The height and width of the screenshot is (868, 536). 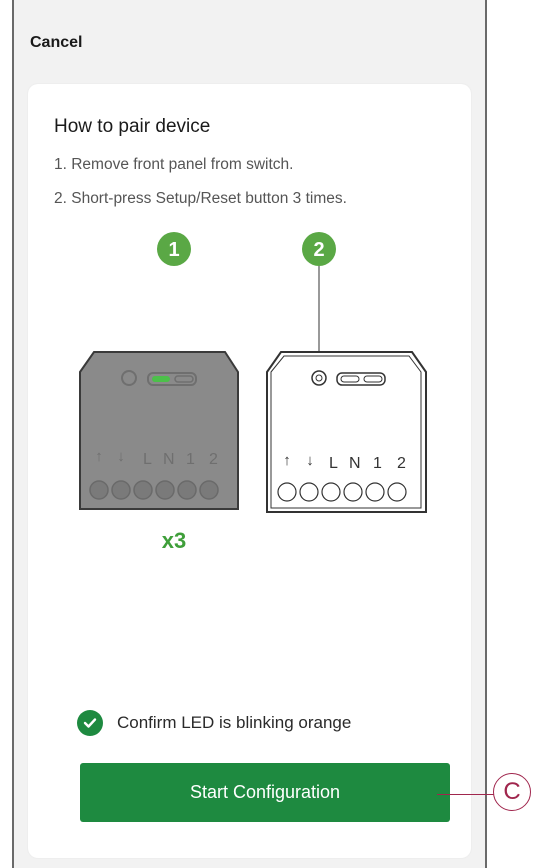 What do you see at coordinates (346, 432) in the screenshot?
I see `device-module-outline: ↑ ↓ L N 1 2` at bounding box center [346, 432].